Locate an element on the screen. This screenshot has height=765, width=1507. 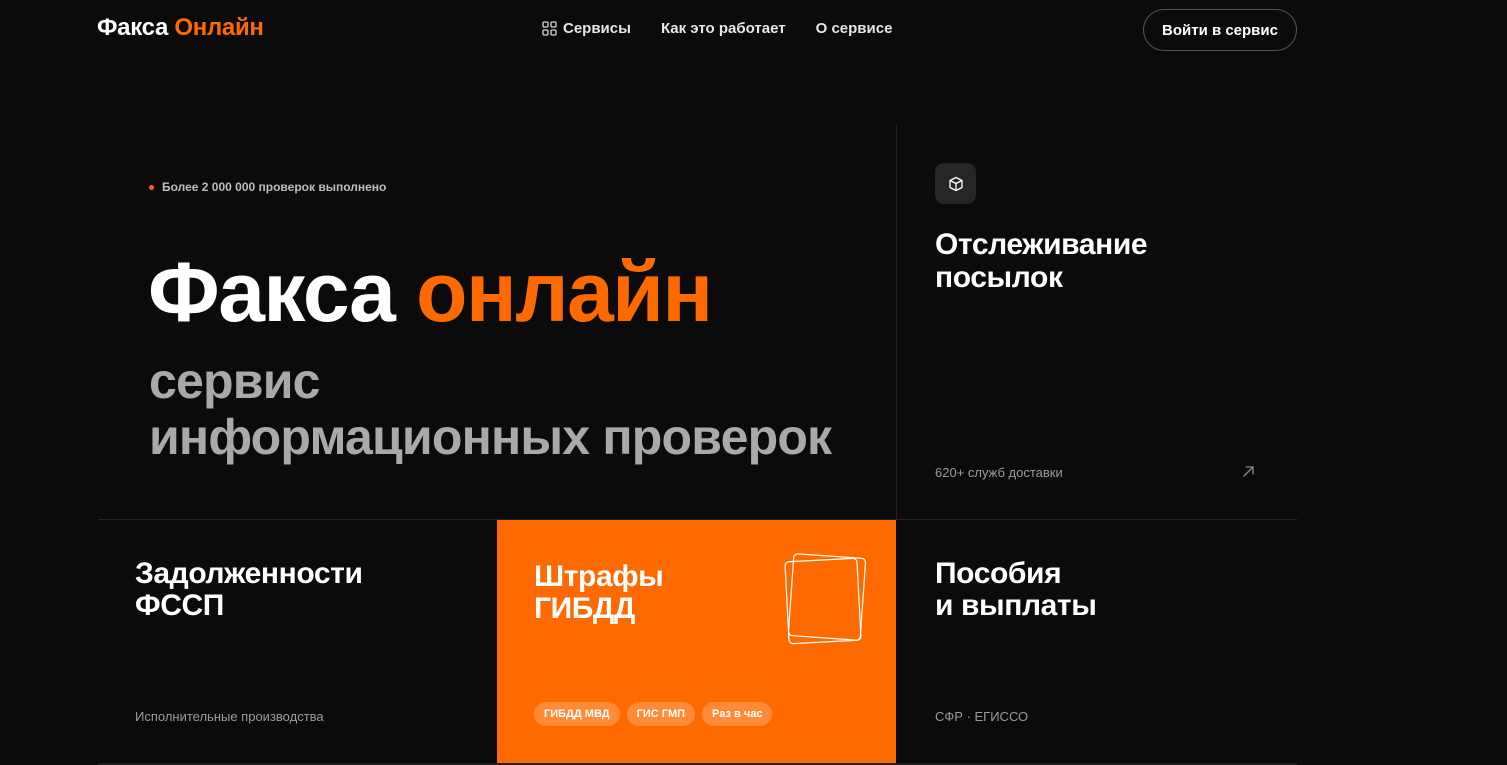
card-gibdd-title-line2: ГИБДД is located at coordinates (584, 608).